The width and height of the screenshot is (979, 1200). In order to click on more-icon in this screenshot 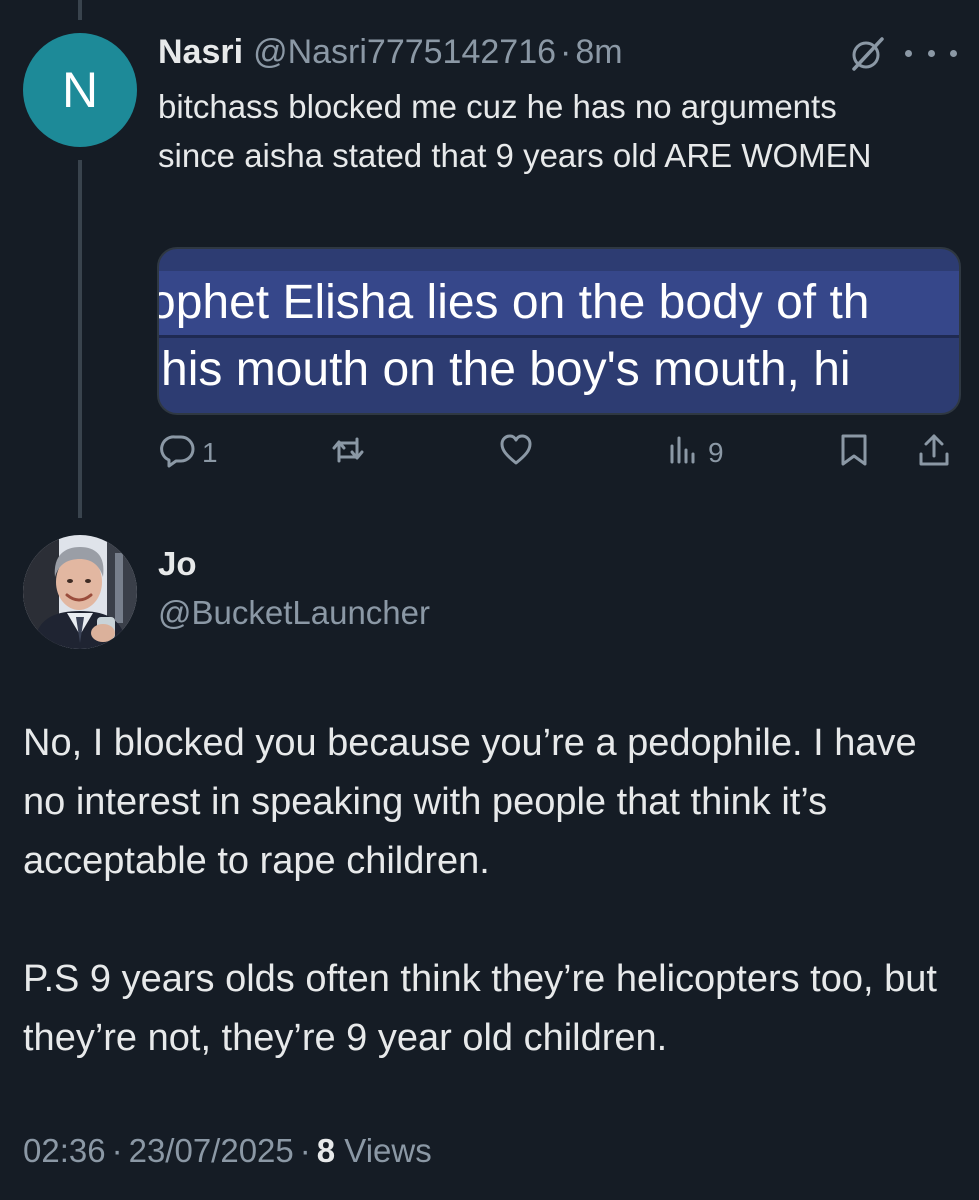, I will do `click(931, 53)`.